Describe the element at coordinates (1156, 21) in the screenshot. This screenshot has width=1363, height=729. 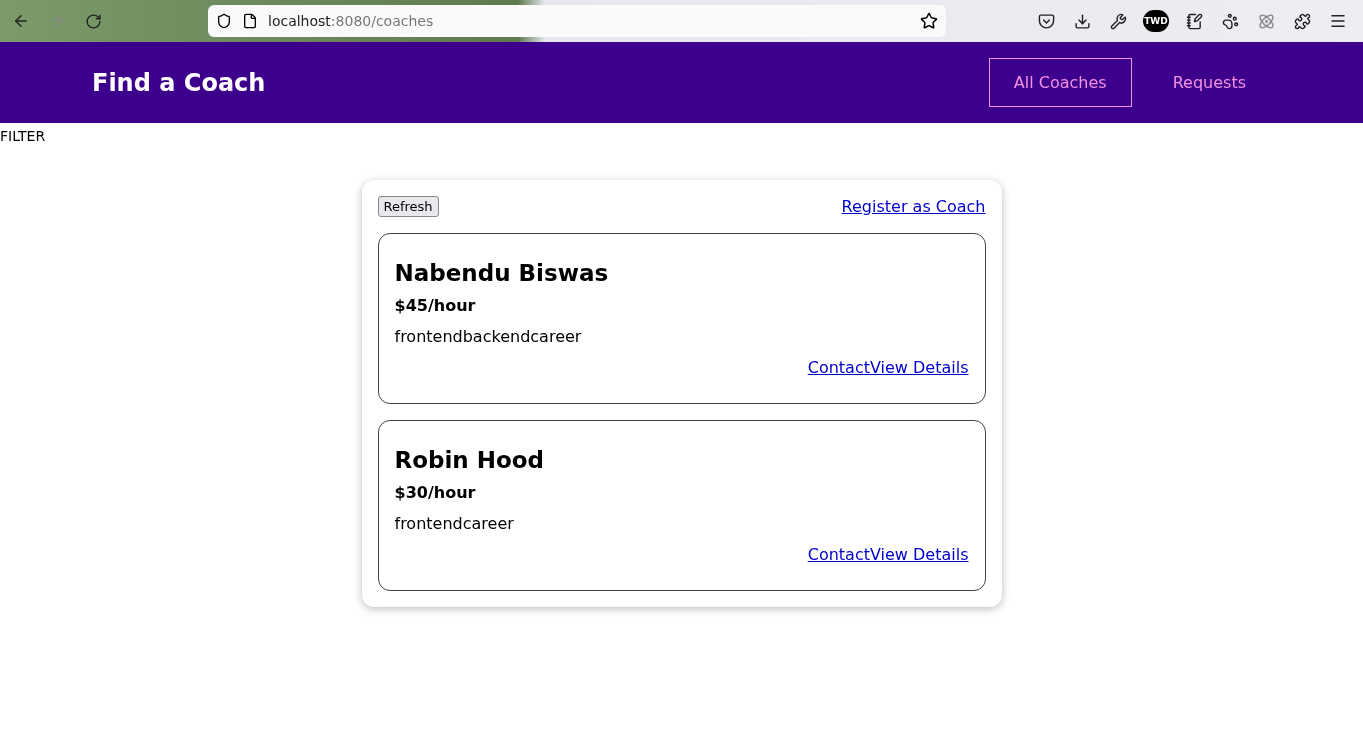
I see `extension-badge: TWD` at that location.